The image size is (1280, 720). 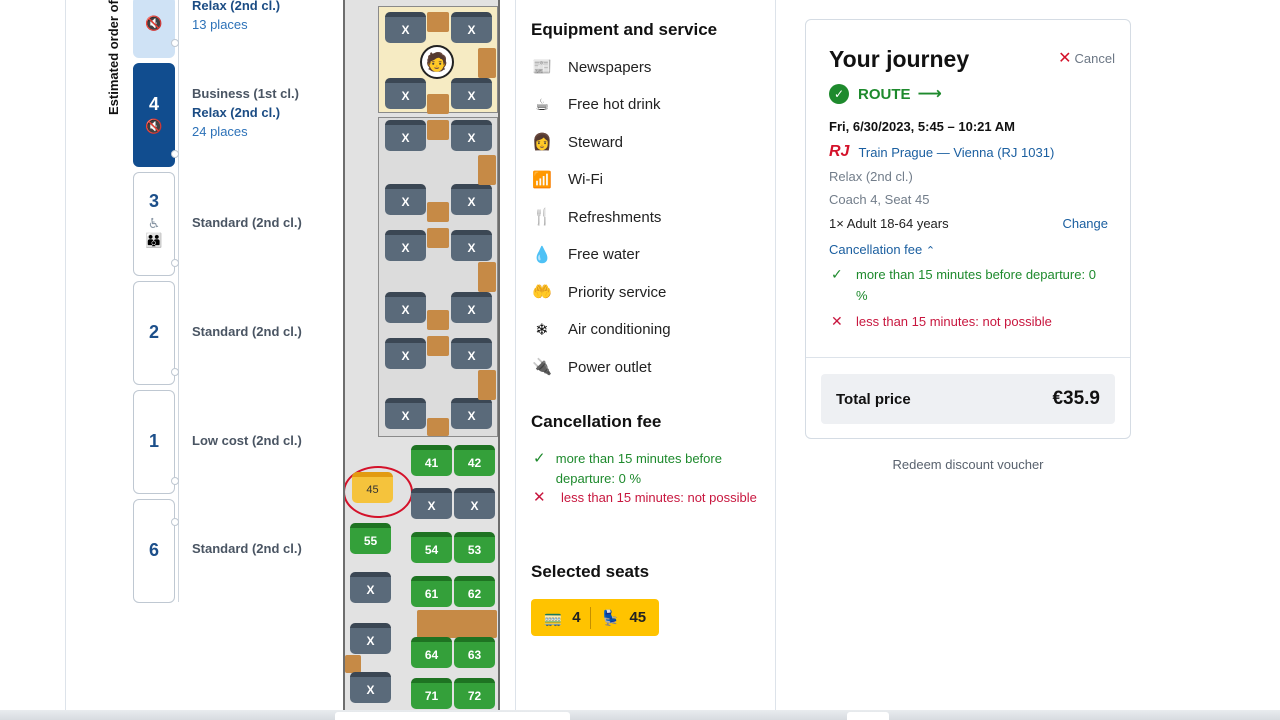 I want to click on seat-available: 61, so click(x=431, y=591).